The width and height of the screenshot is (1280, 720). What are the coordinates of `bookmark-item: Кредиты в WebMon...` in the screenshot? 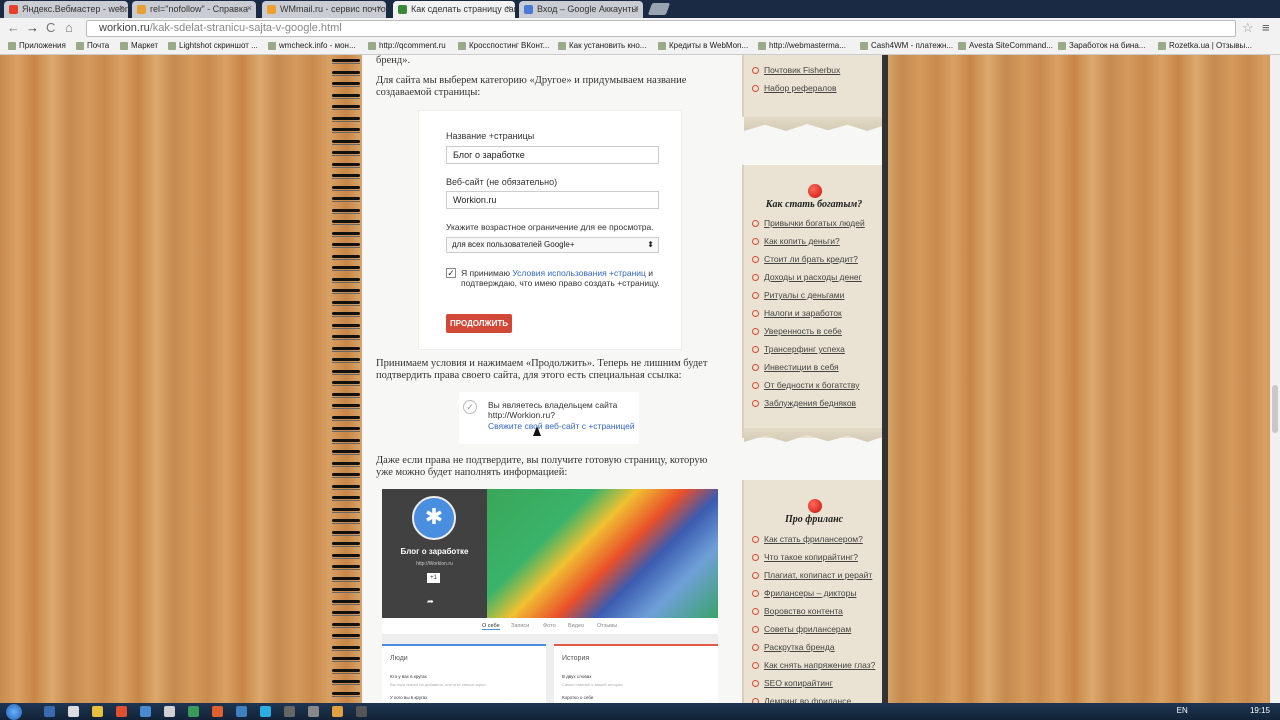 It's located at (703, 45).